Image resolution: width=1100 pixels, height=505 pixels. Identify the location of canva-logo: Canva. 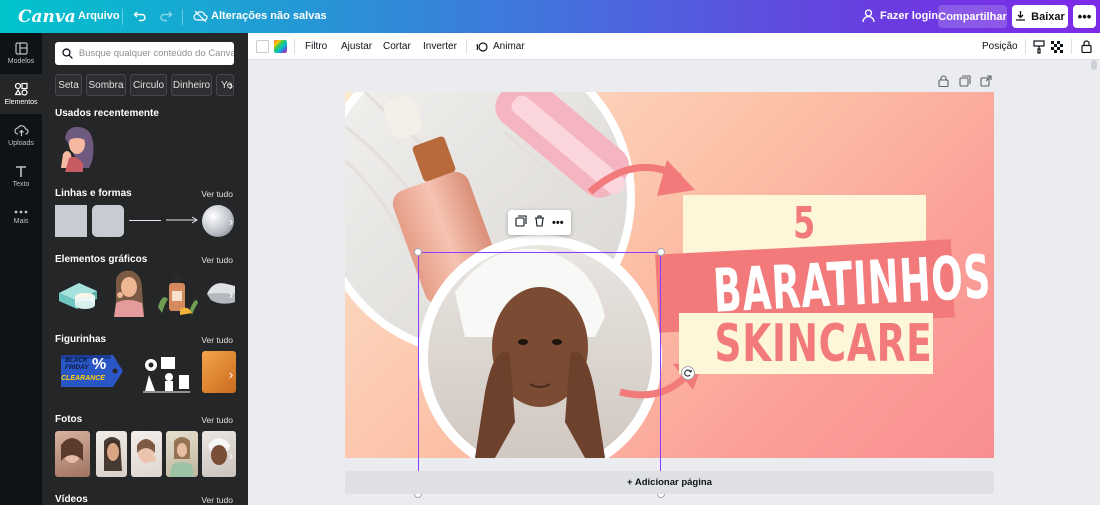
(47, 17).